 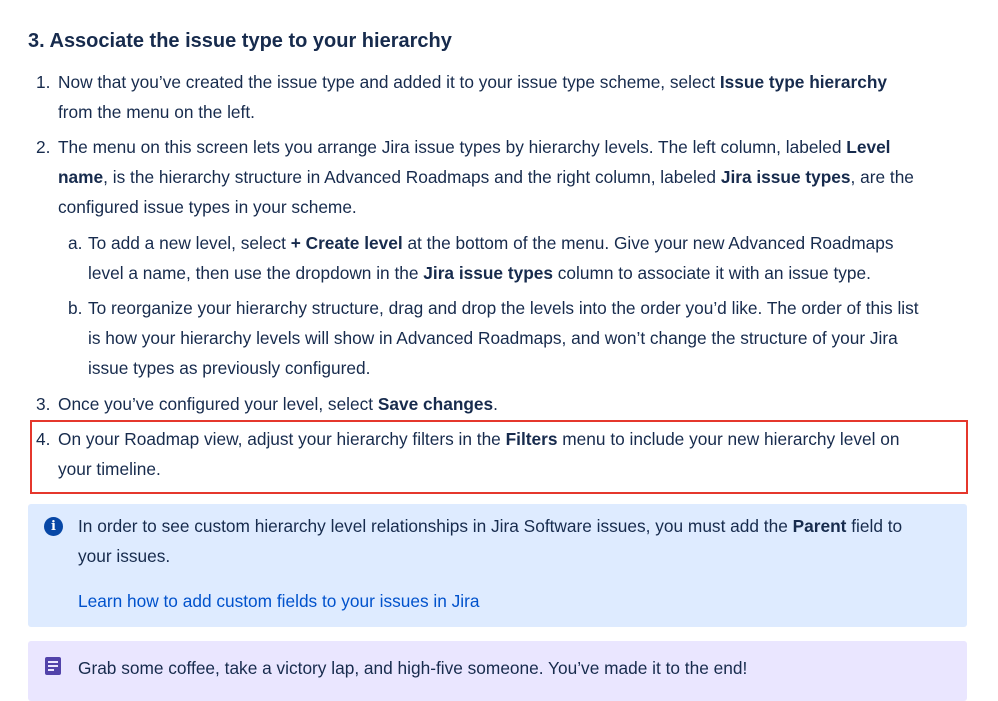 What do you see at coordinates (81, 177) in the screenshot?
I see `ui-term: name` at bounding box center [81, 177].